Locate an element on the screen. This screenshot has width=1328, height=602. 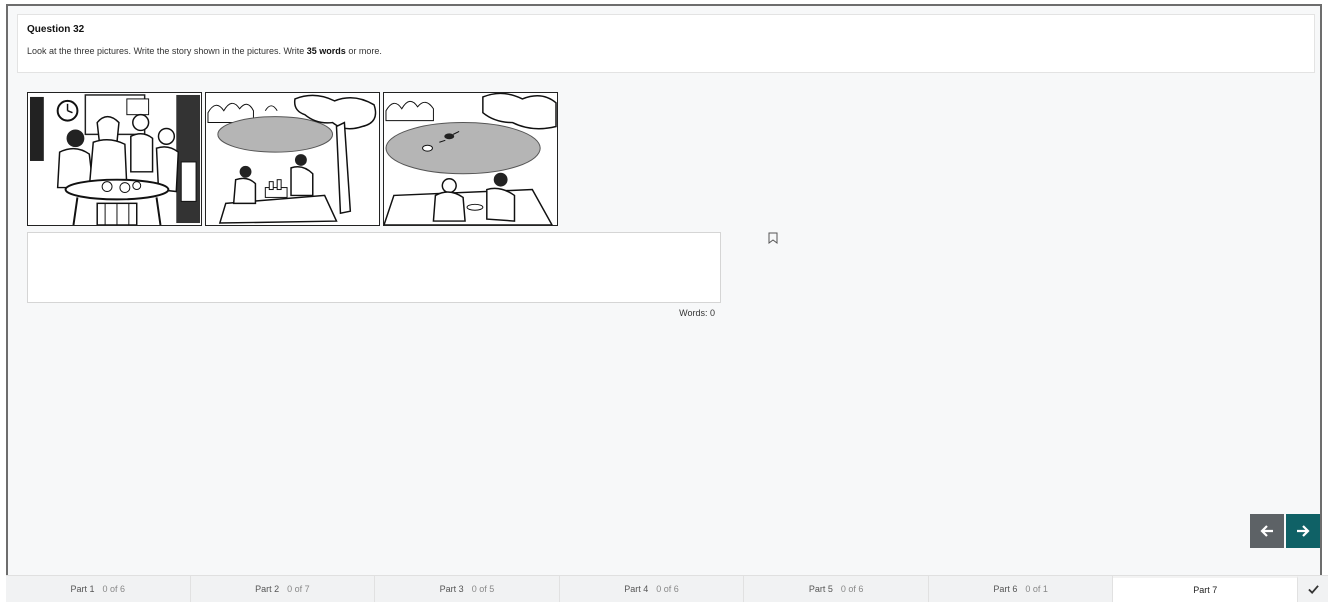
picture-swimming-in-lake is located at coordinates (470, 159).